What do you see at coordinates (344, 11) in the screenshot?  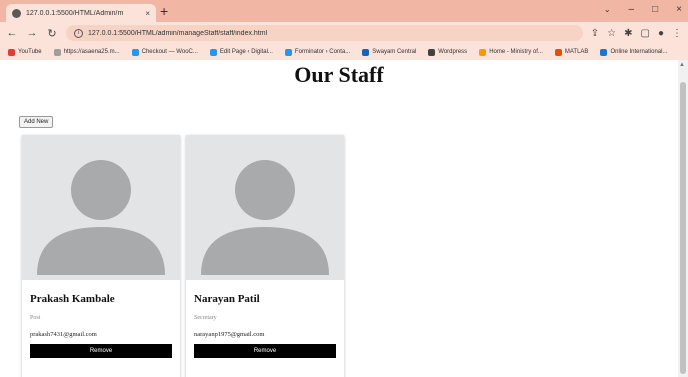 I see `browser-tab-strip: 127.0.0.1:5500/HTML/Admin/m × + ⌄ – □ ×` at bounding box center [344, 11].